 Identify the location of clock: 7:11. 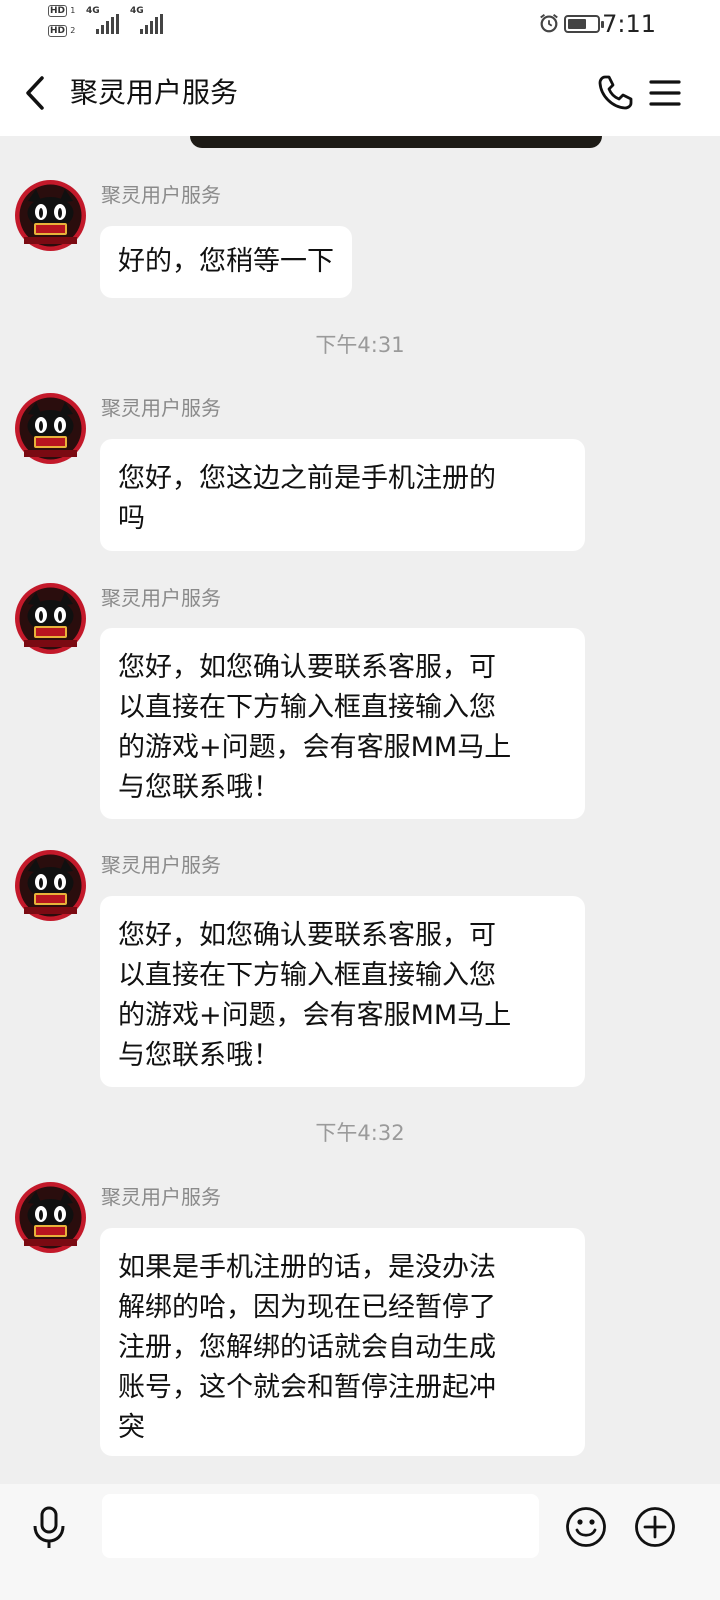
(629, 24).